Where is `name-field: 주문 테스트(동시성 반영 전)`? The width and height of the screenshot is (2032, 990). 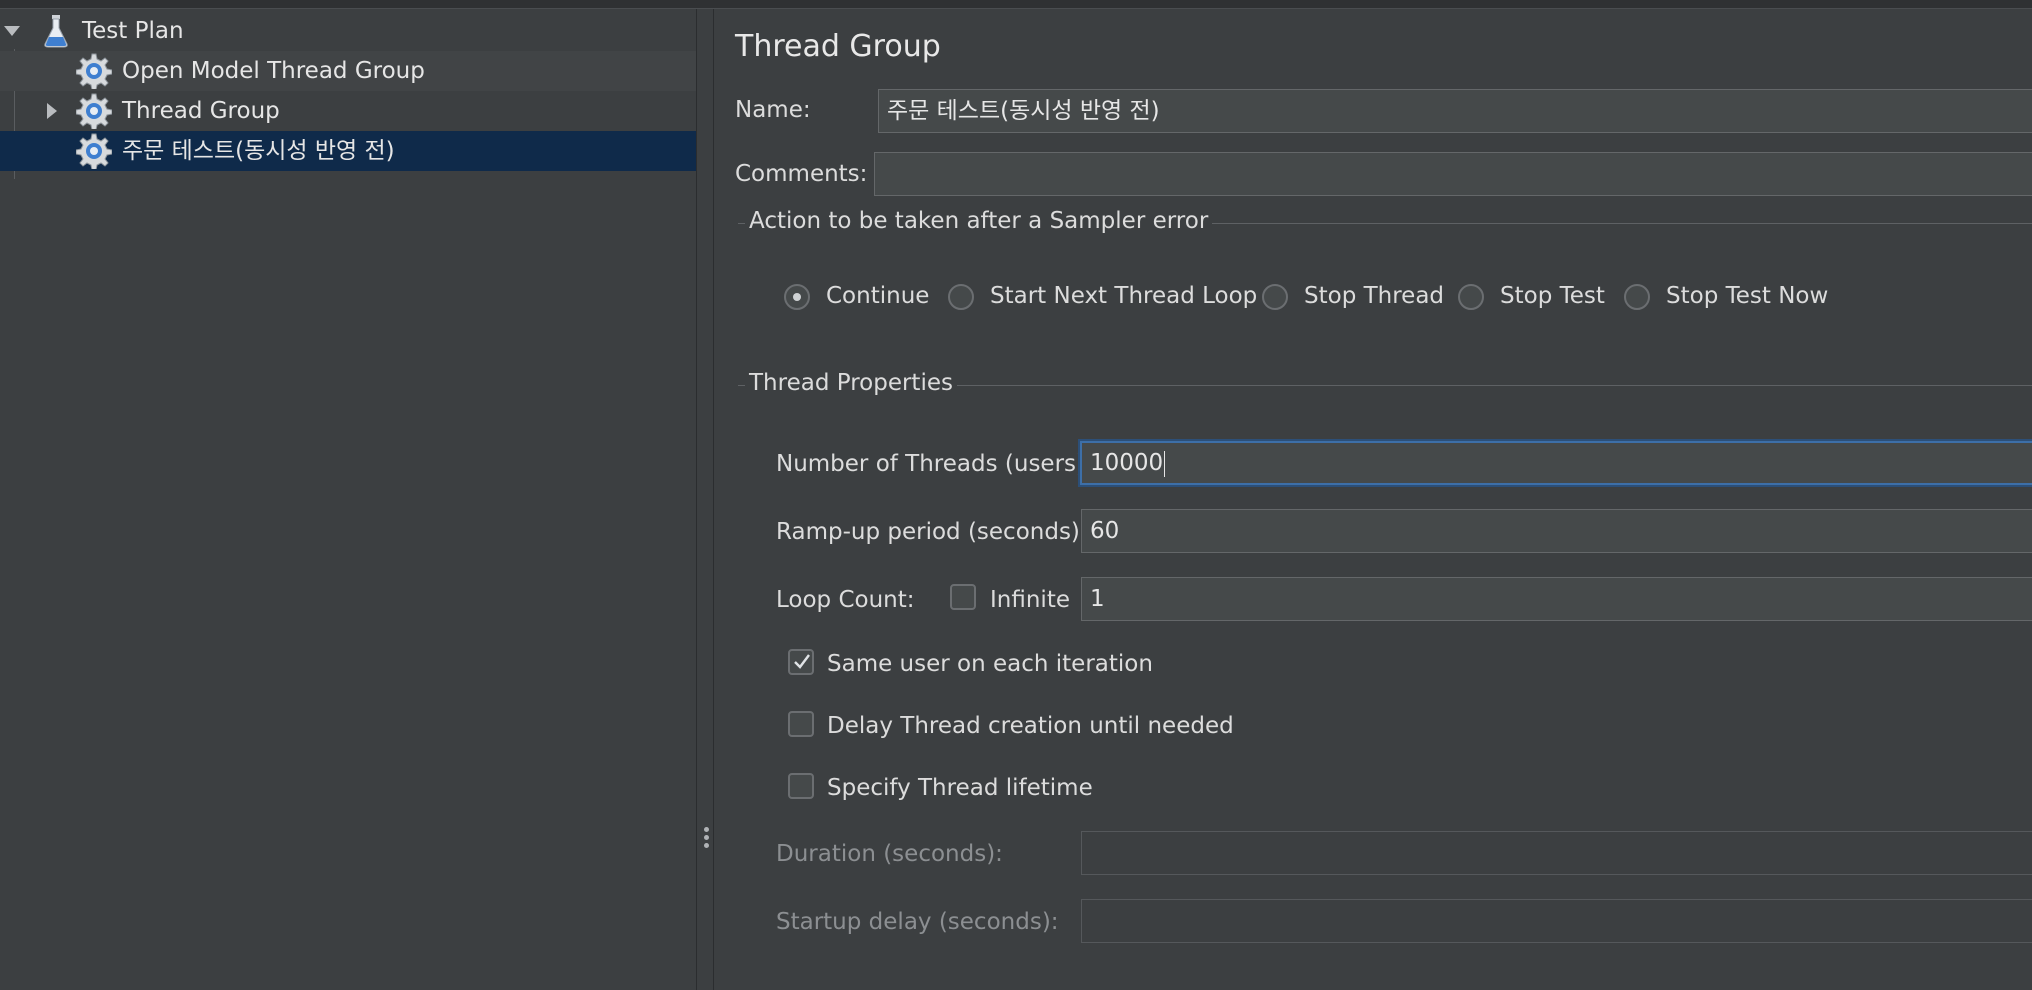 name-field: 주문 테스트(동시성 반영 전) is located at coordinates (1455, 111).